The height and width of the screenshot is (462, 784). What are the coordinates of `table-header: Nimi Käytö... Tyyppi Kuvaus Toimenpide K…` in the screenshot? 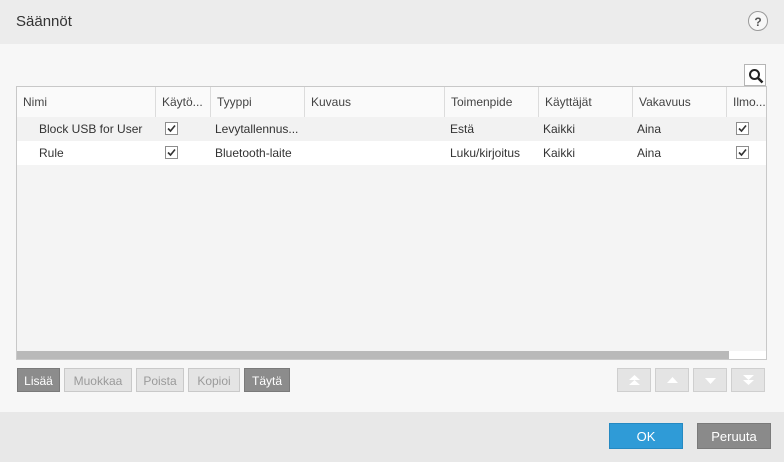 It's located at (391, 102).